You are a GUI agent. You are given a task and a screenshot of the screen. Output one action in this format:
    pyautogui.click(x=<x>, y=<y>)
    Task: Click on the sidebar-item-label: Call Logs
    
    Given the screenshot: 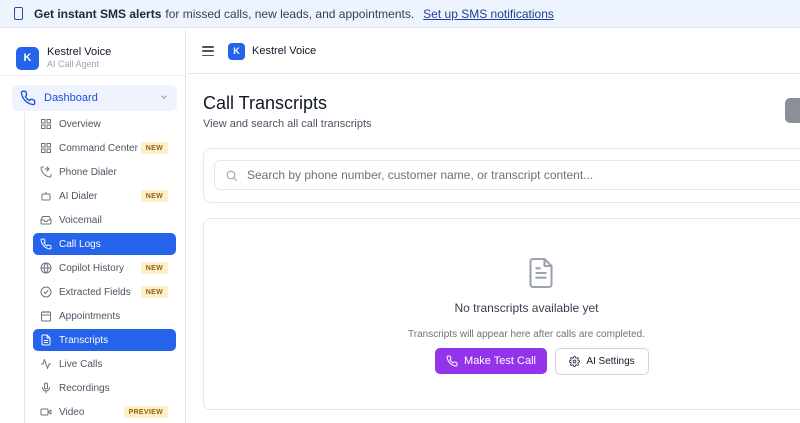 What is the action you would take?
    pyautogui.click(x=80, y=244)
    